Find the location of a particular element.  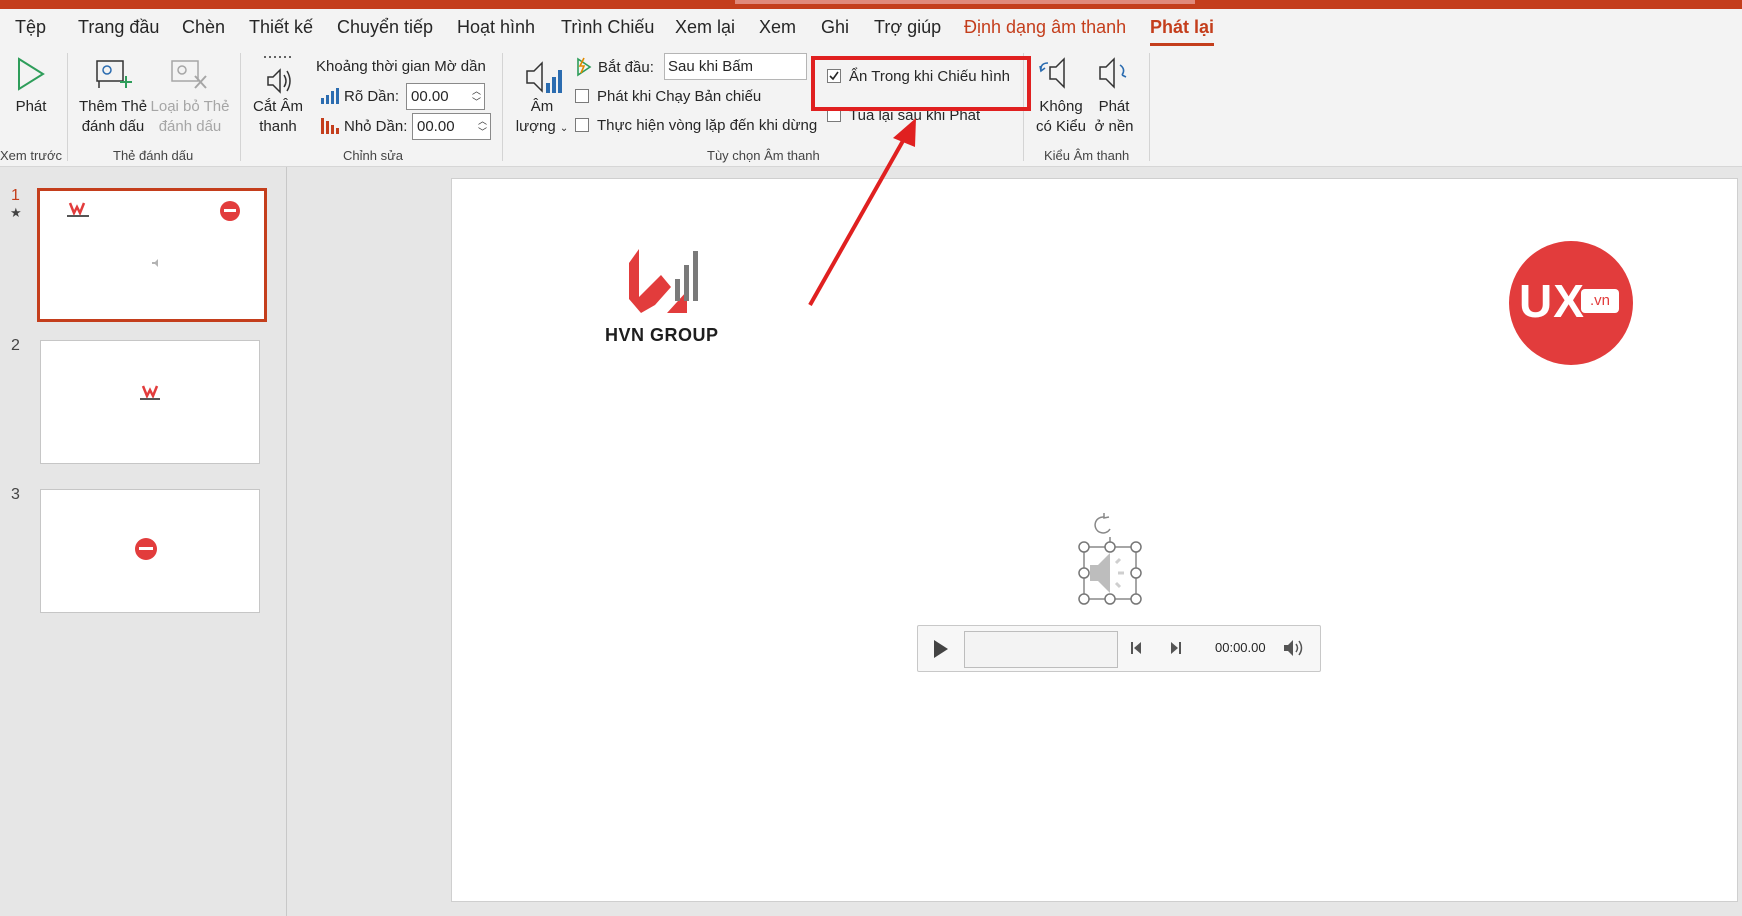

slide-number: 3 is located at coordinates (15, 494).